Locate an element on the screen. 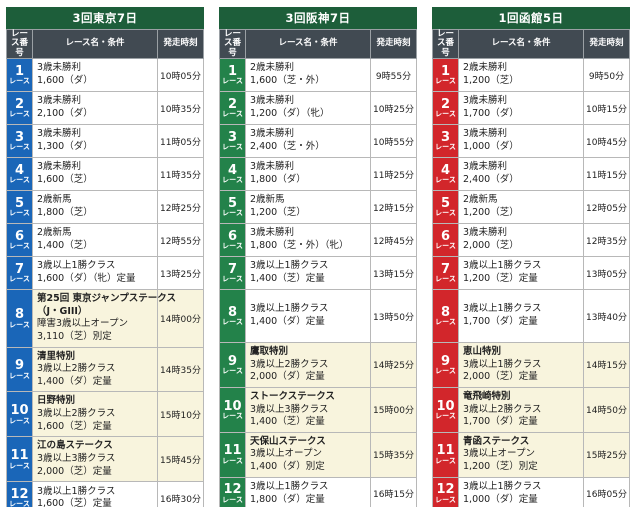  race-info: 3歳未勝利 1,200（ダ）（牝） is located at coordinates (308, 108).